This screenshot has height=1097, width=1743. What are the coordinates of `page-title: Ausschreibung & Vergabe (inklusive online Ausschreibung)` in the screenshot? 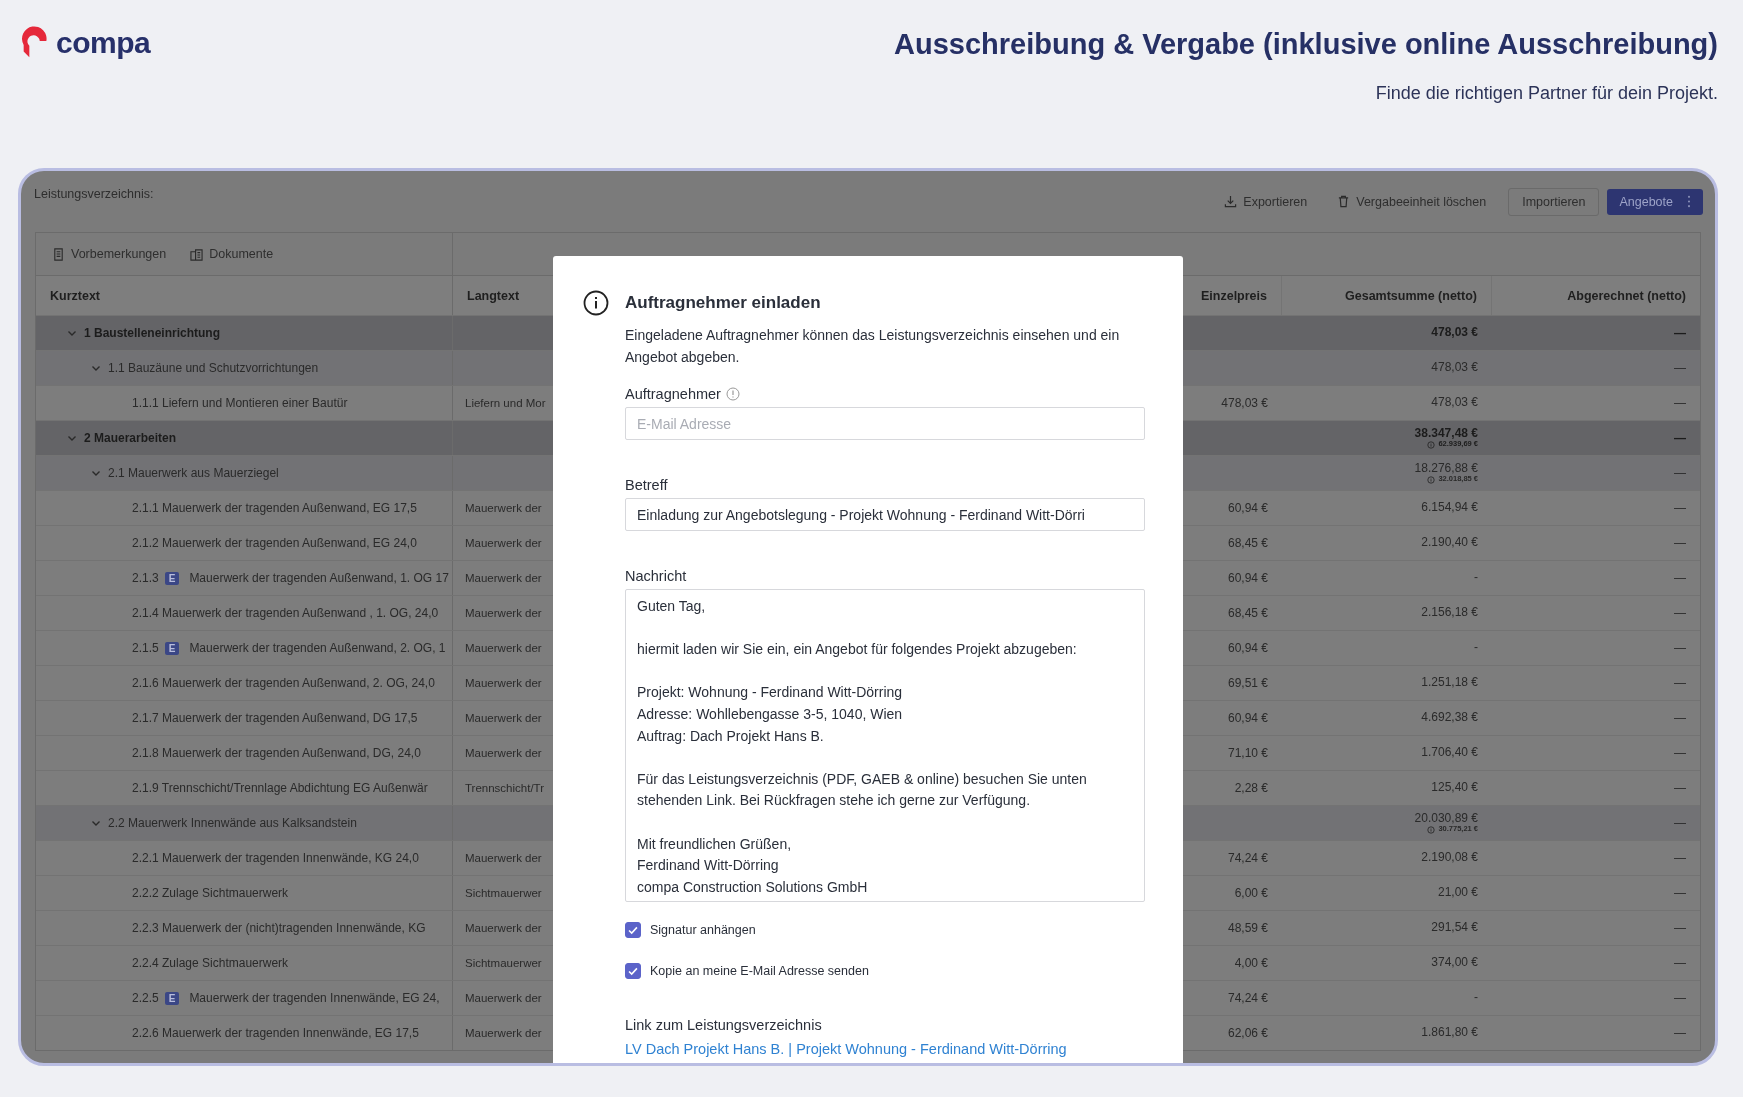 It's located at (1306, 44).